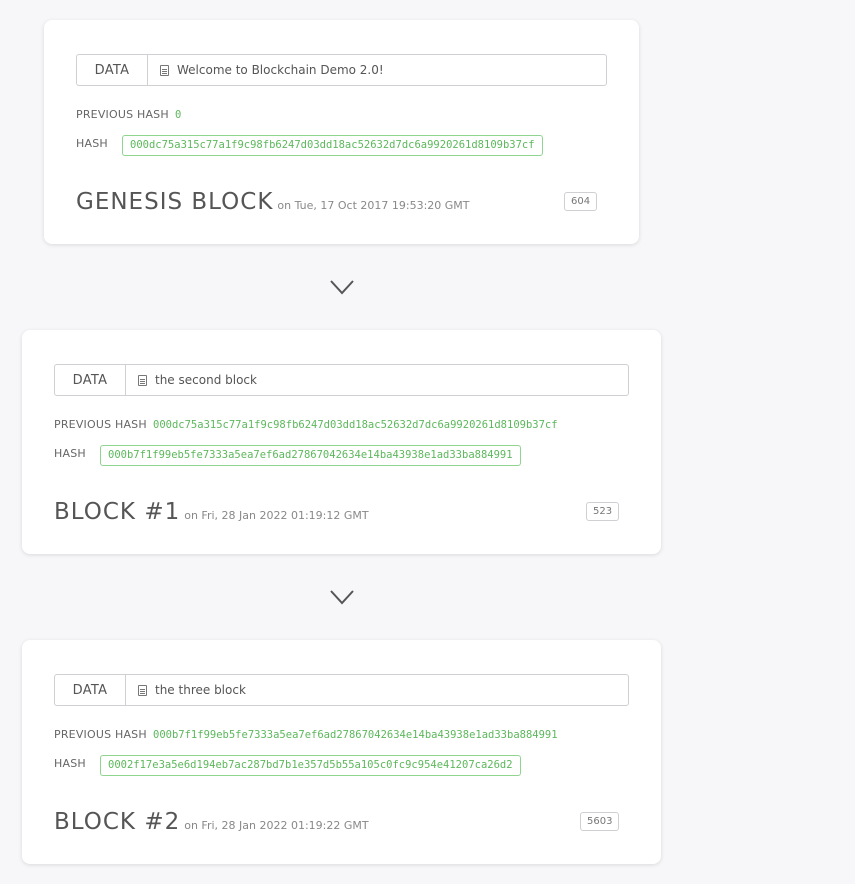 The height and width of the screenshot is (884, 855). What do you see at coordinates (377, 690) in the screenshot?
I see `data-field: the three block` at bounding box center [377, 690].